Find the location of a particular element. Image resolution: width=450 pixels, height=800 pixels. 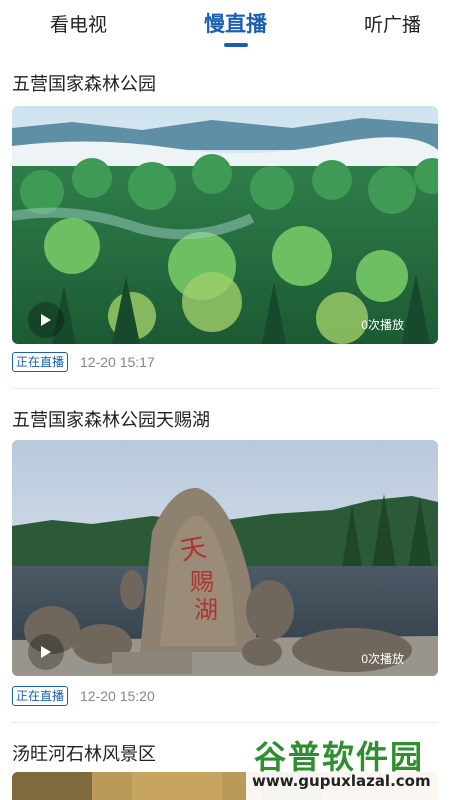

timestamp: 12-20 15:20 is located at coordinates (117, 696).